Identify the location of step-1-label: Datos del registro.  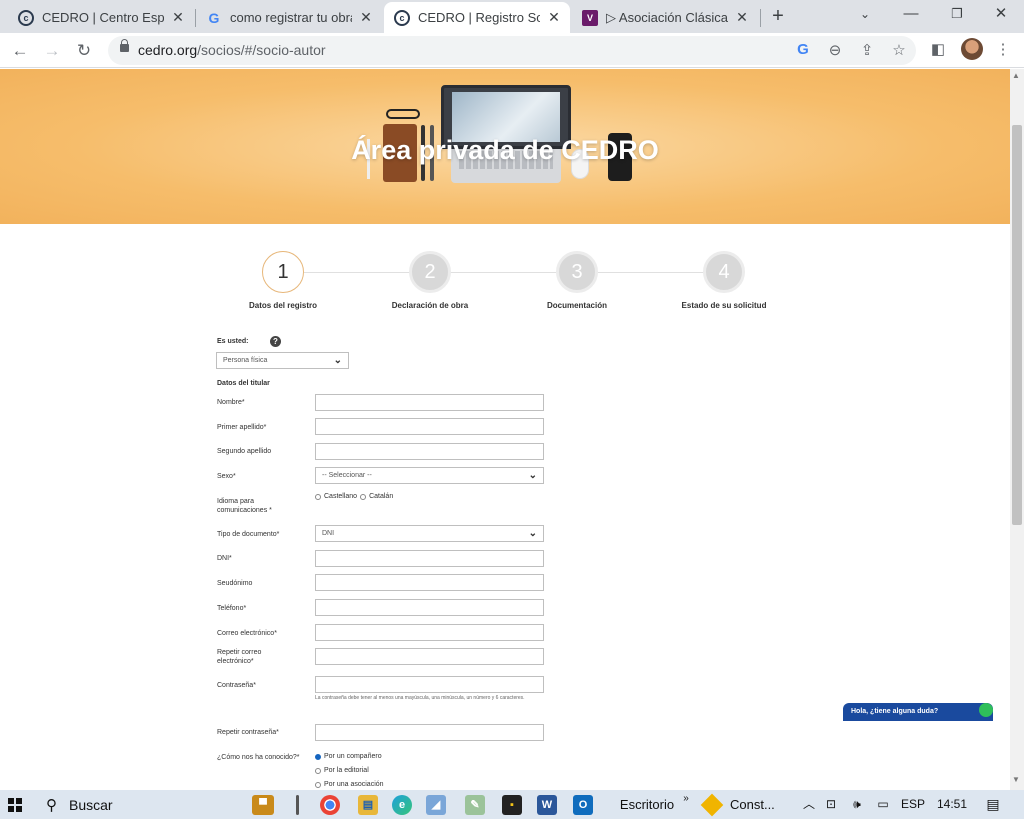
(282, 305).